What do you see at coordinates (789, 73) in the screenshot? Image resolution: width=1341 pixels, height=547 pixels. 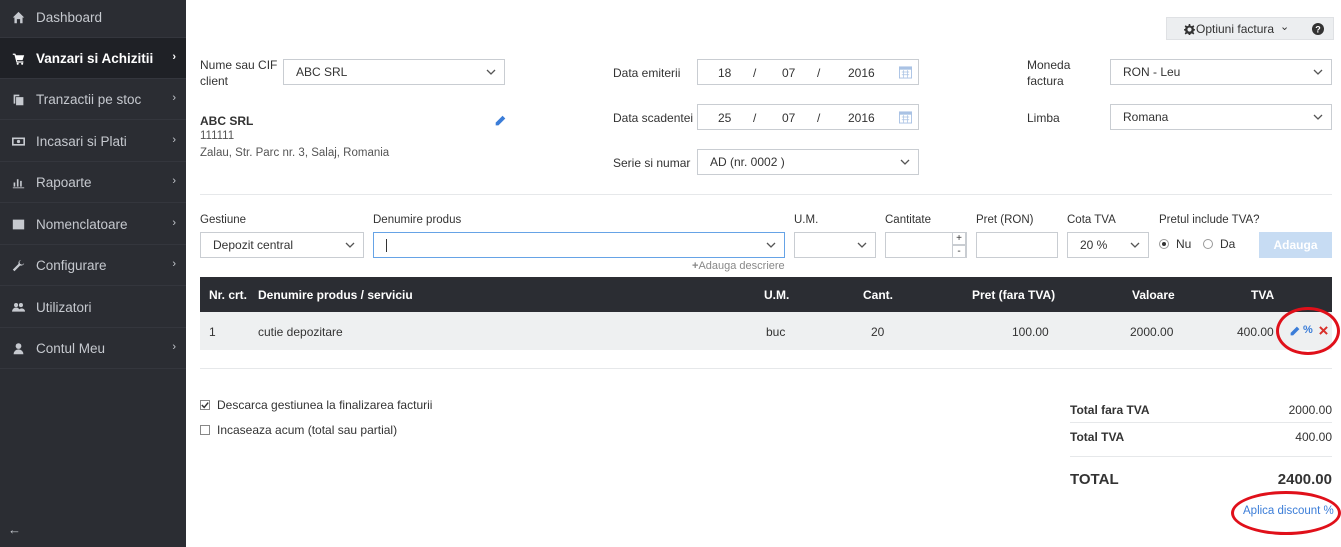 I see `issue-month: 07` at bounding box center [789, 73].